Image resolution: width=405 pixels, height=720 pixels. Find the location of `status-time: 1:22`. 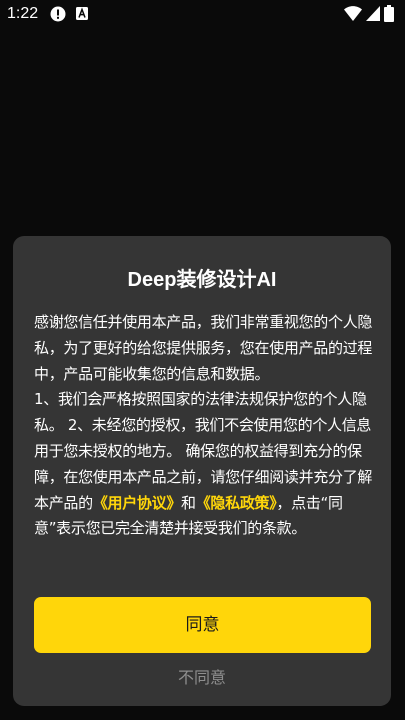

status-time: 1:22 is located at coordinates (23, 13).